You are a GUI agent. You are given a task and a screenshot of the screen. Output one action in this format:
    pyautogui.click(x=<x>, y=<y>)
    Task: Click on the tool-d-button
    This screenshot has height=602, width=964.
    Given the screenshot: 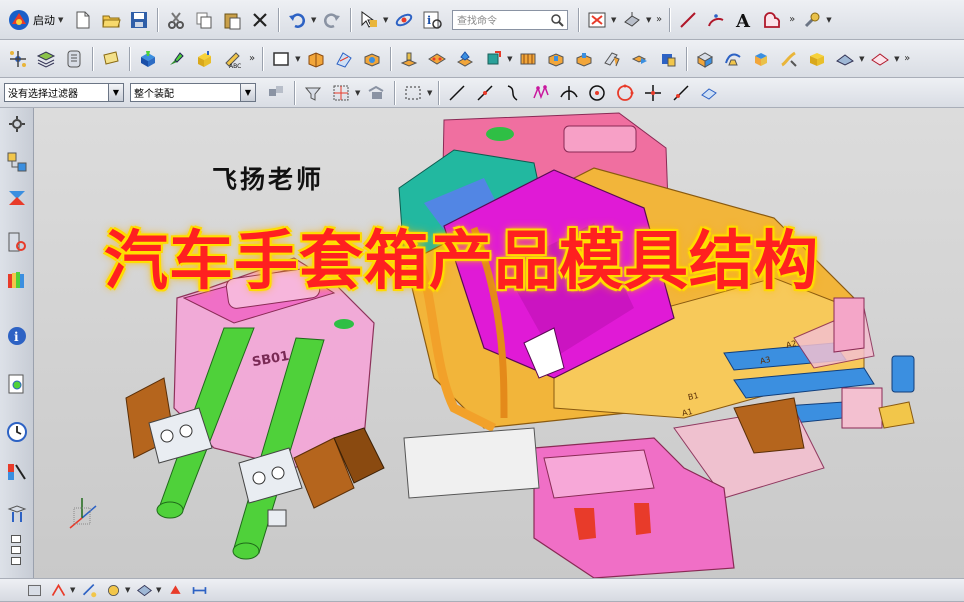 What is the action you would take?
    pyautogui.click(x=113, y=590)
    